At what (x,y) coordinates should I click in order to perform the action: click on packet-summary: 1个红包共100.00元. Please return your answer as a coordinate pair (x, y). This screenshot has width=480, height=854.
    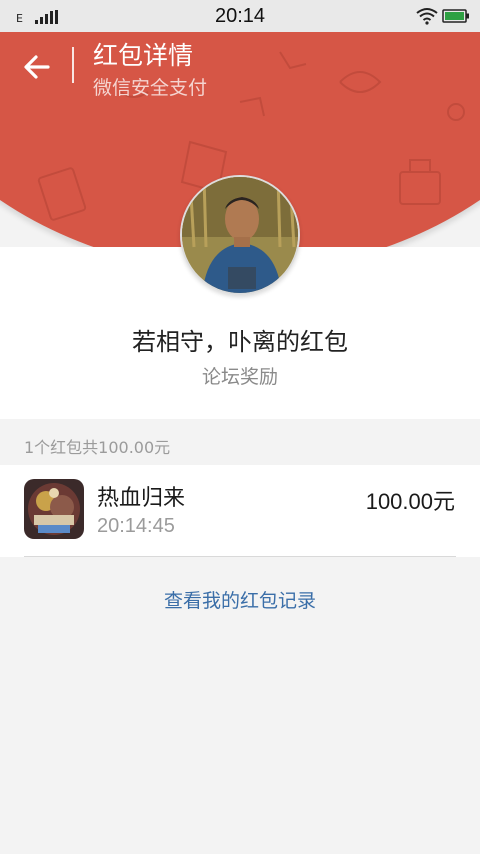
    Looking at the image, I should click on (97, 447).